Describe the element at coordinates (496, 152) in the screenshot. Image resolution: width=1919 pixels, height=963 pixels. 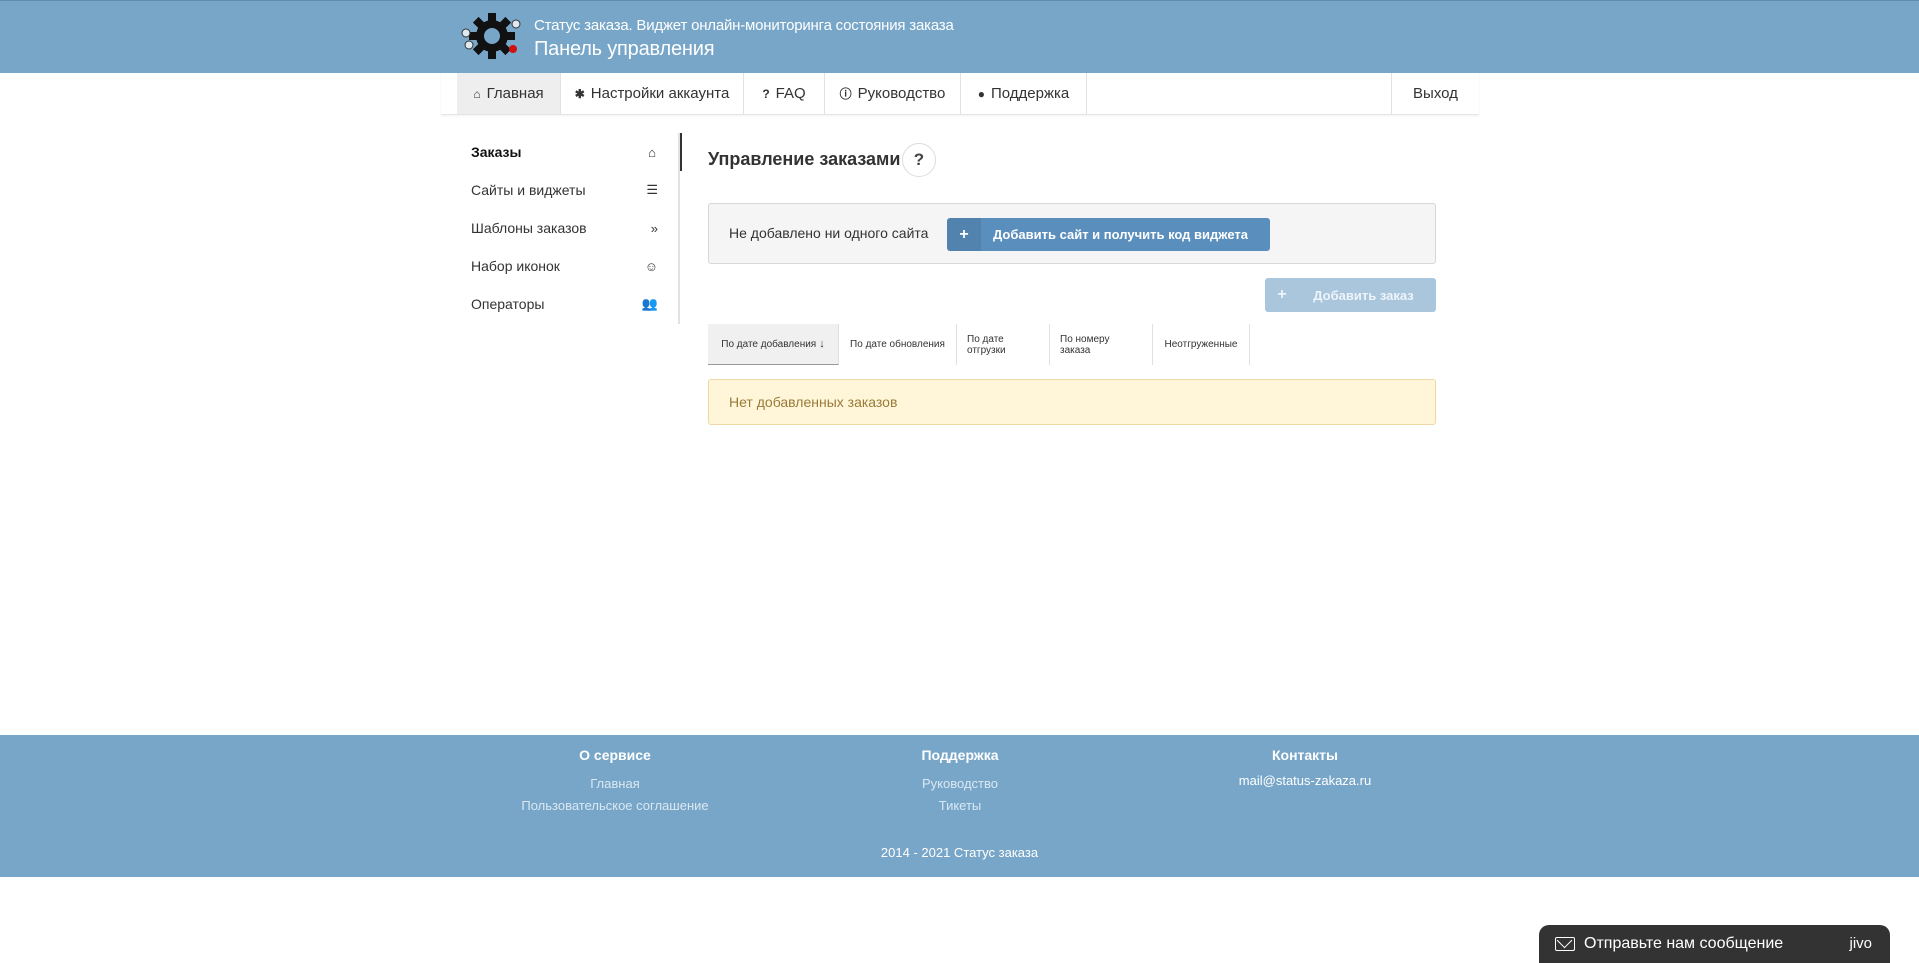
I see `sidebar-item-label: Заказы` at that location.